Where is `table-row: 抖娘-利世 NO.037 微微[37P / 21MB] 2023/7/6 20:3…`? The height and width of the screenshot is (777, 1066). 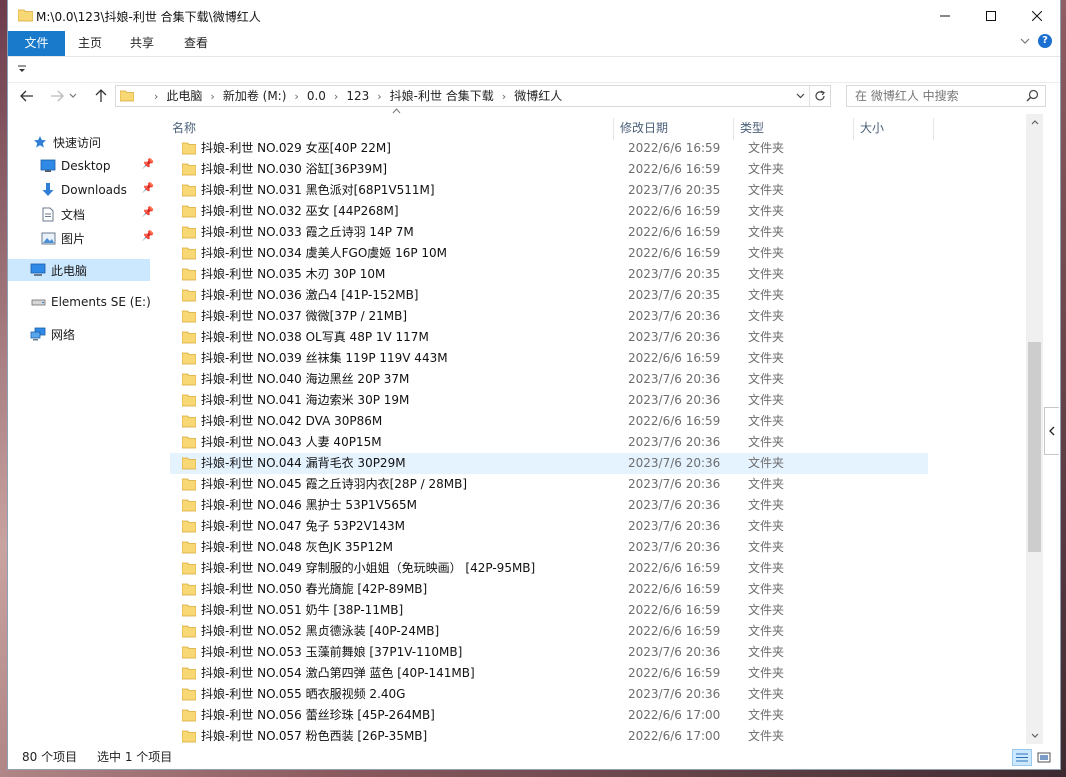 table-row: 抖娘-利世 NO.037 微微[37P / 21MB] 2023/7/6 20:3… is located at coordinates (549, 316).